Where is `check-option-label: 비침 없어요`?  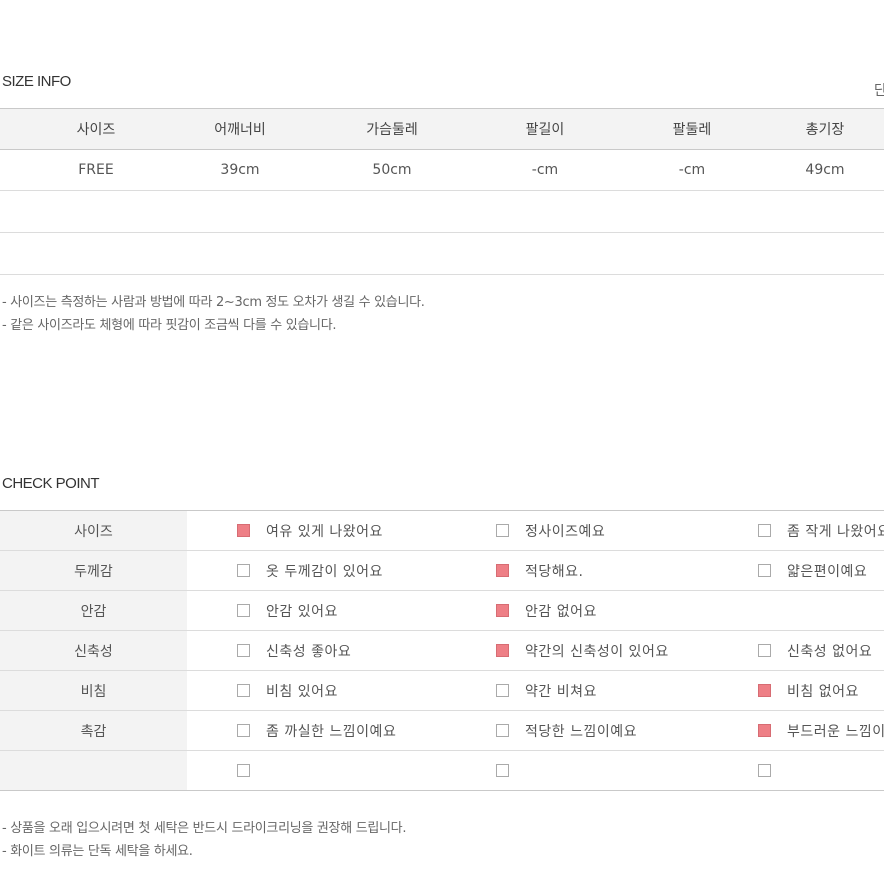
check-option-label: 비침 없어요 is located at coordinates (823, 691).